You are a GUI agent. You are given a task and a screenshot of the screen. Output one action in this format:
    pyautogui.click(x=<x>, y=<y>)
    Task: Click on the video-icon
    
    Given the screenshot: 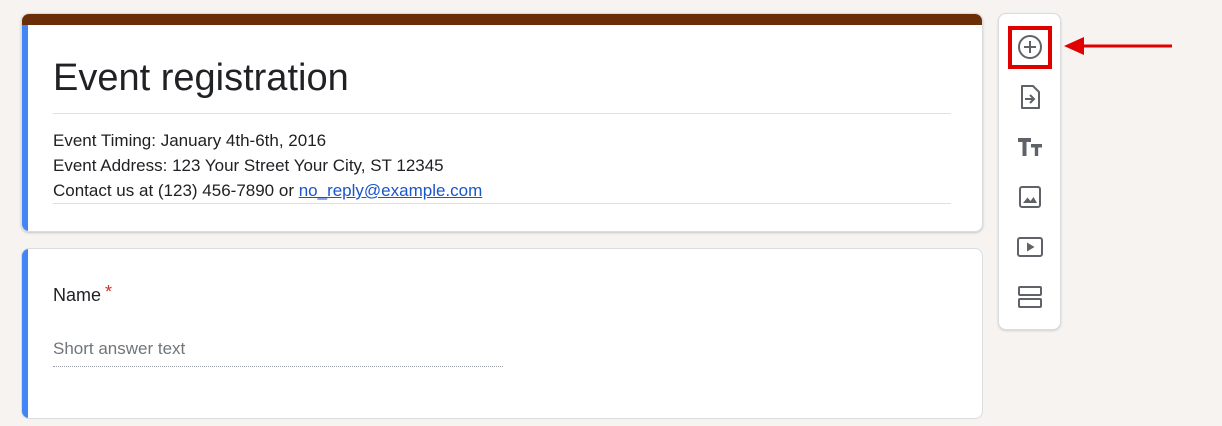 What is the action you would take?
    pyautogui.click(x=1030, y=247)
    